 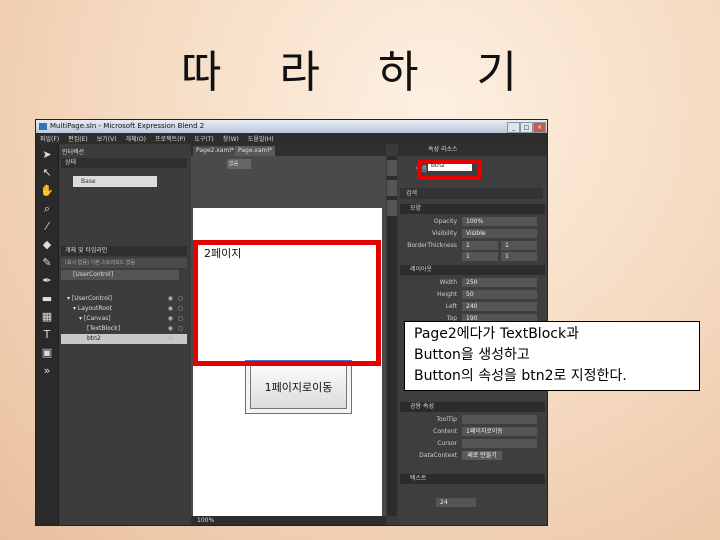 I want to click on left-row: Left 240, so click(x=472, y=307).